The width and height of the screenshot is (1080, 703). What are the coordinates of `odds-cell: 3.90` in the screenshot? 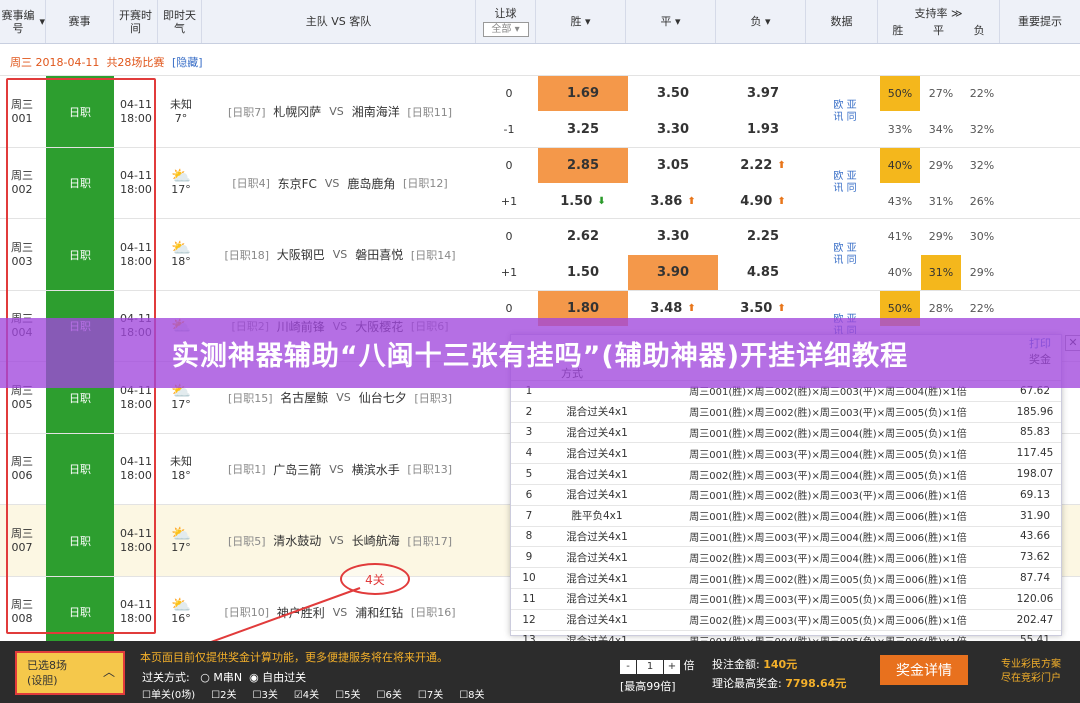 It's located at (673, 272).